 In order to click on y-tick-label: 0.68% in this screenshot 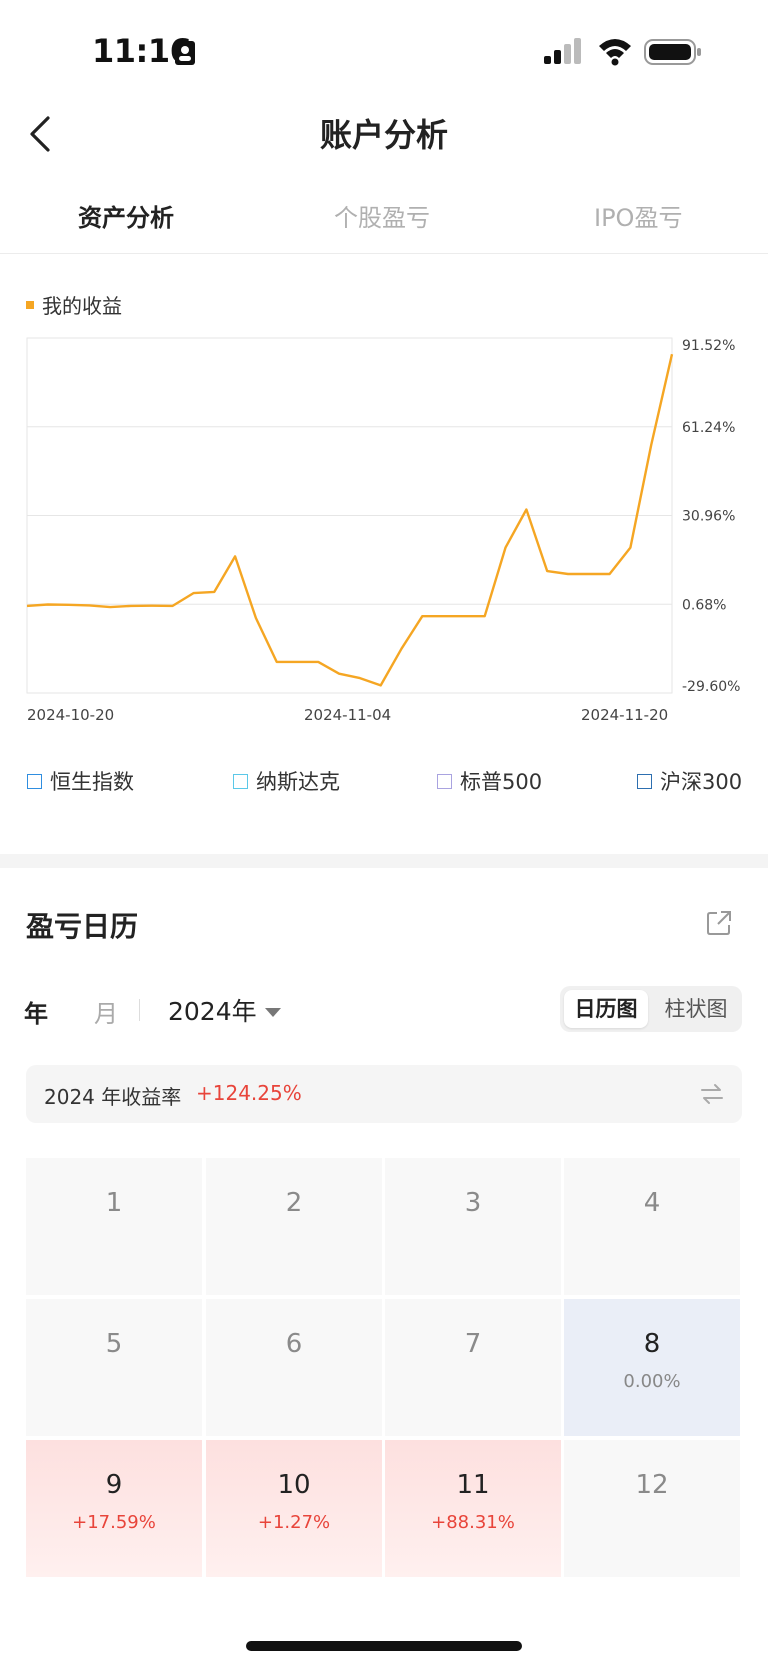, I will do `click(704, 605)`.